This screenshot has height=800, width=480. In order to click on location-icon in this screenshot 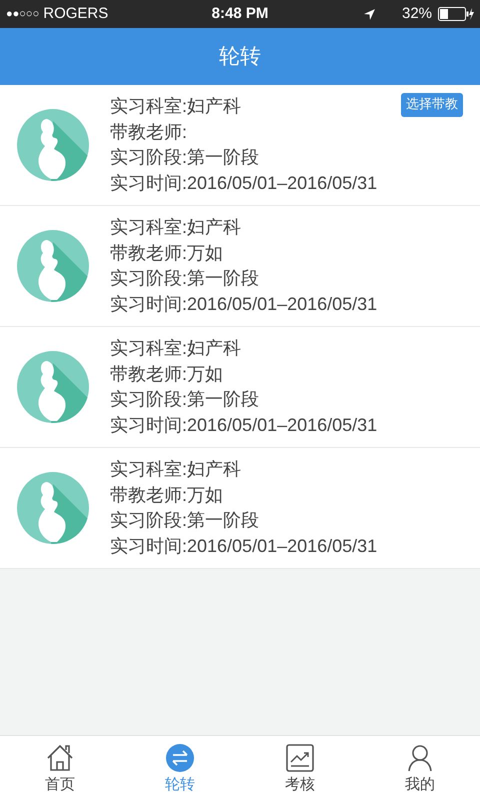, I will do `click(369, 14)`.